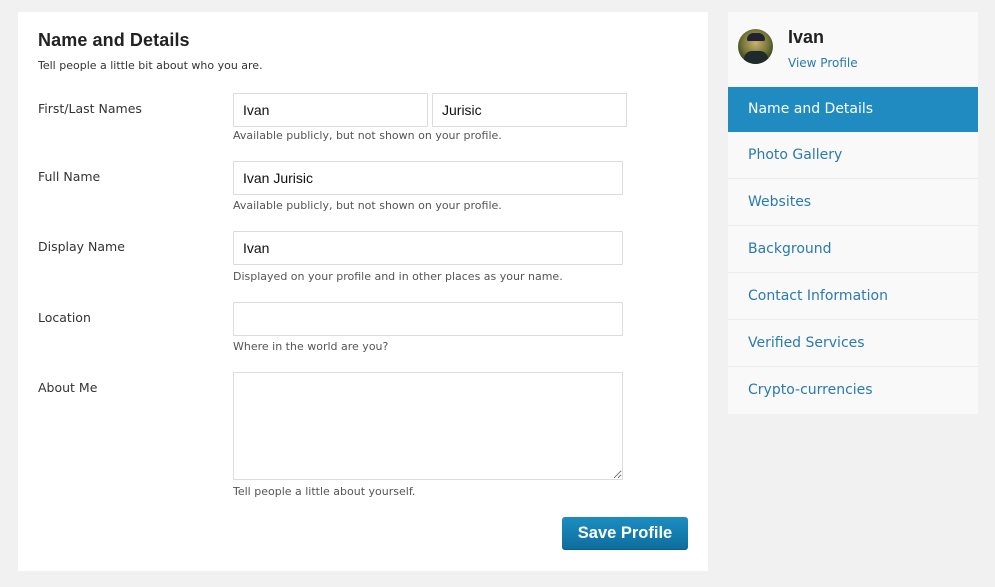 This screenshot has width=995, height=587. What do you see at coordinates (853, 109) in the screenshot?
I see `sidebar-item-name-and-details: Name and Details` at bounding box center [853, 109].